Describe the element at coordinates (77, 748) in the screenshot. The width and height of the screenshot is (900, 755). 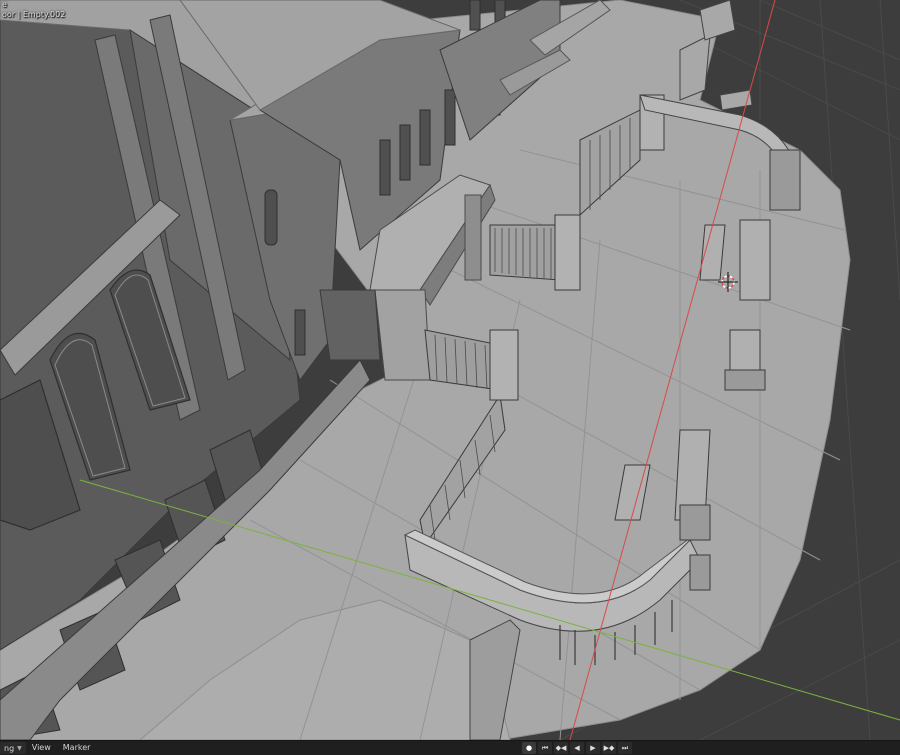
I see `menu-marker: Marker` at that location.